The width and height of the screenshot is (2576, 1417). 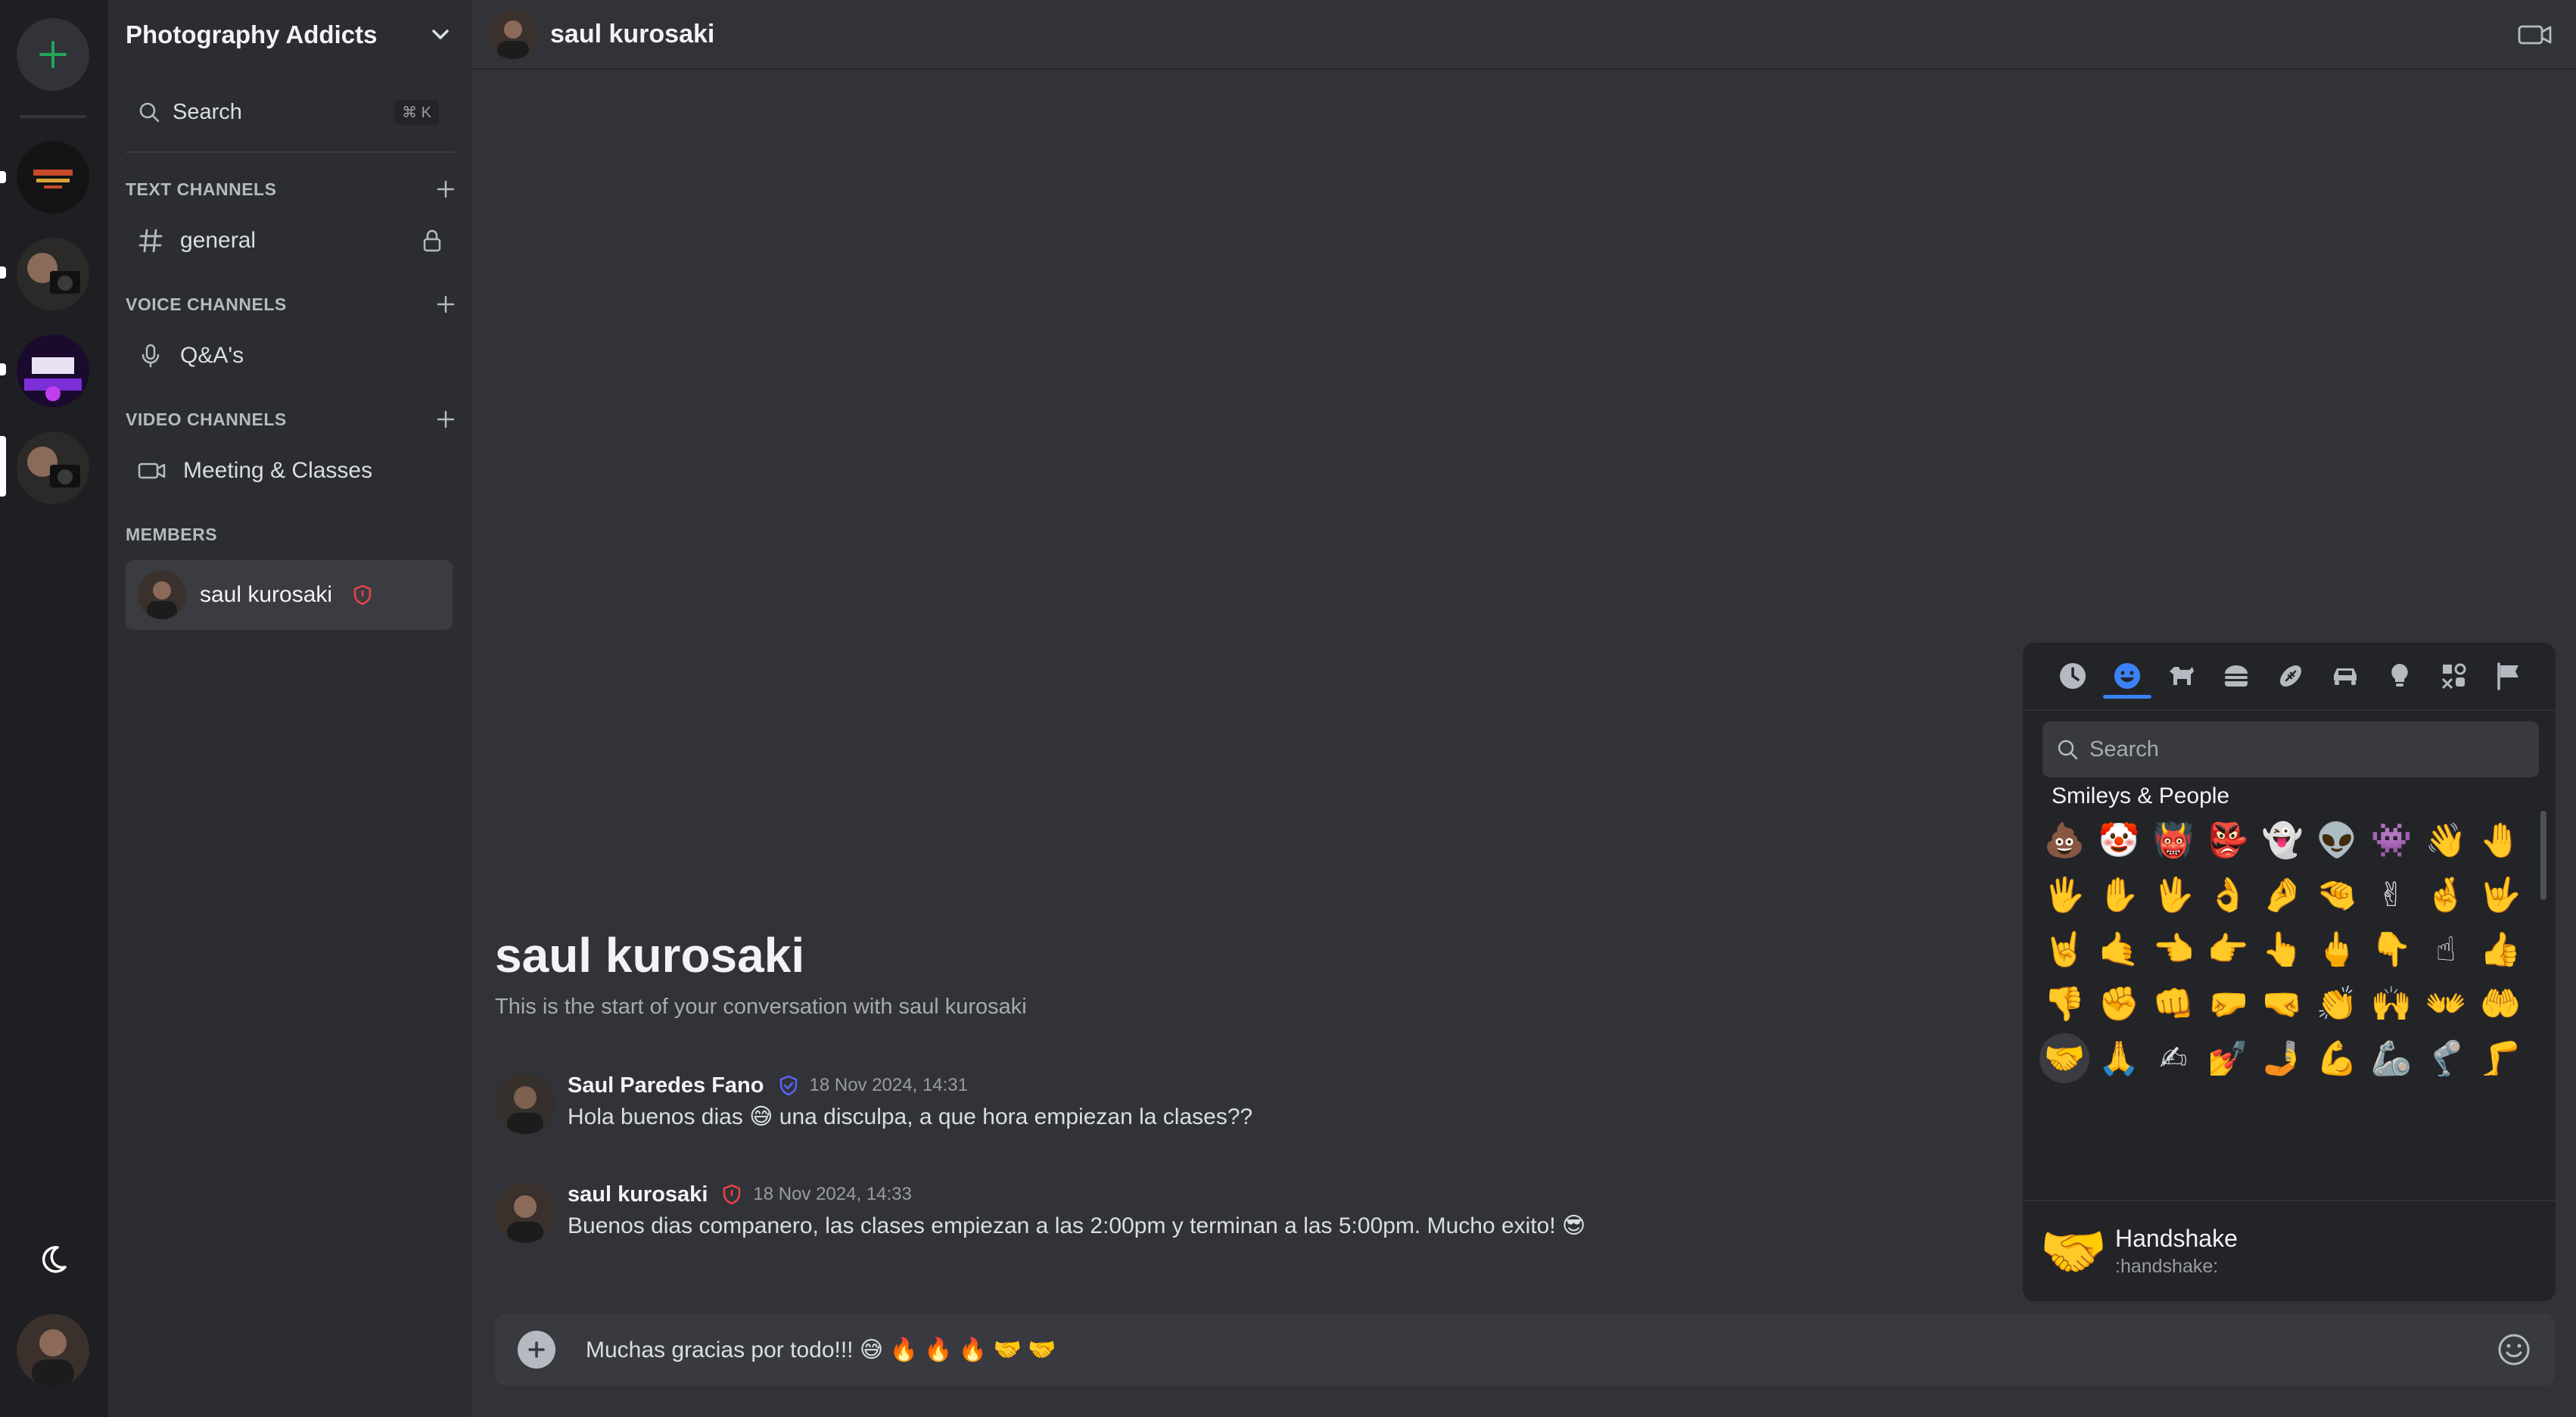 I want to click on emoji-button: 🤟, so click(x=2500, y=895).